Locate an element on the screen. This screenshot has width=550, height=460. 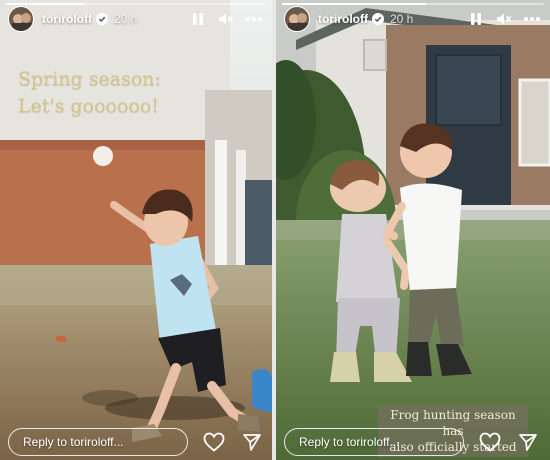
story-caption: Spring season: Let's goooooo! is located at coordinates (118, 93).